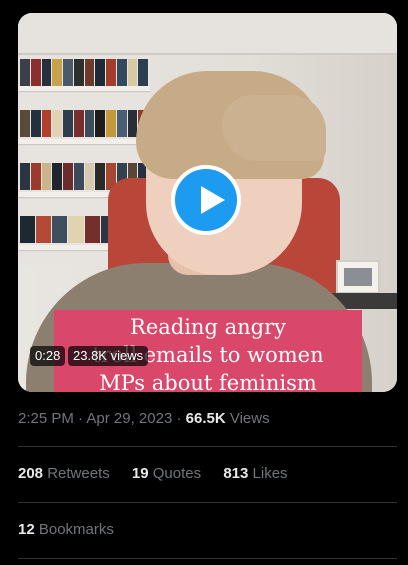 This screenshot has height=565, width=408. Describe the element at coordinates (249, 418) in the screenshot. I see `post-views-label: Views` at that location.